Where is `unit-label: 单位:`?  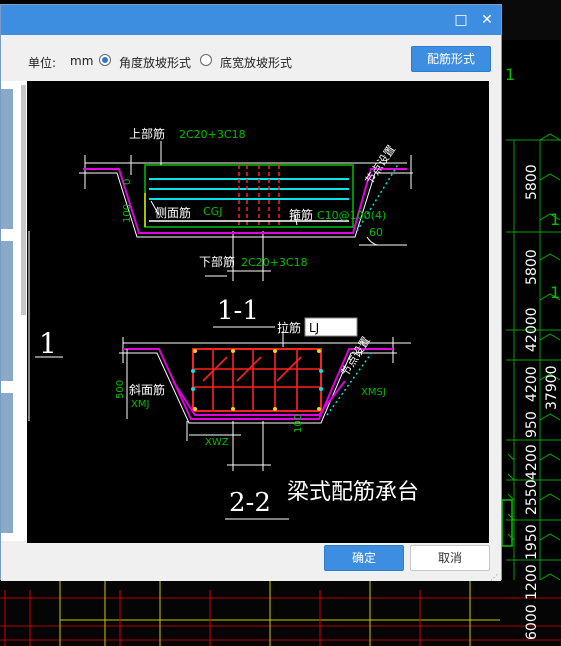 unit-label: 单位: is located at coordinates (42, 63).